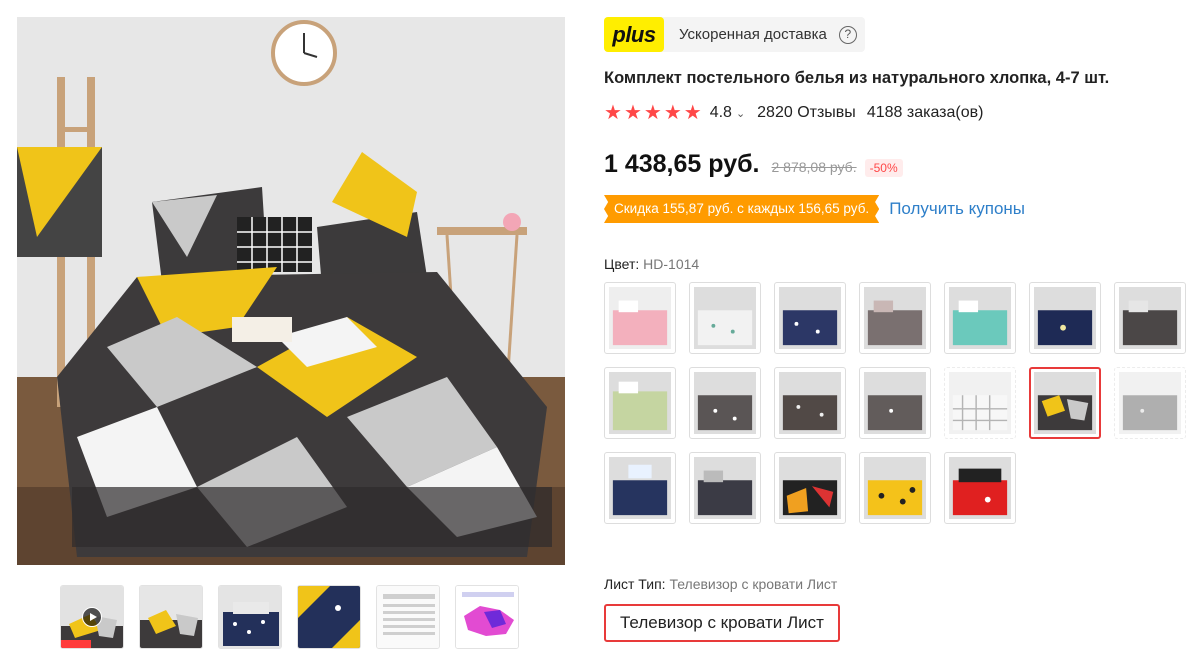 This screenshot has height=662, width=1200. I want to click on discount-badge: -50%, so click(883, 168).